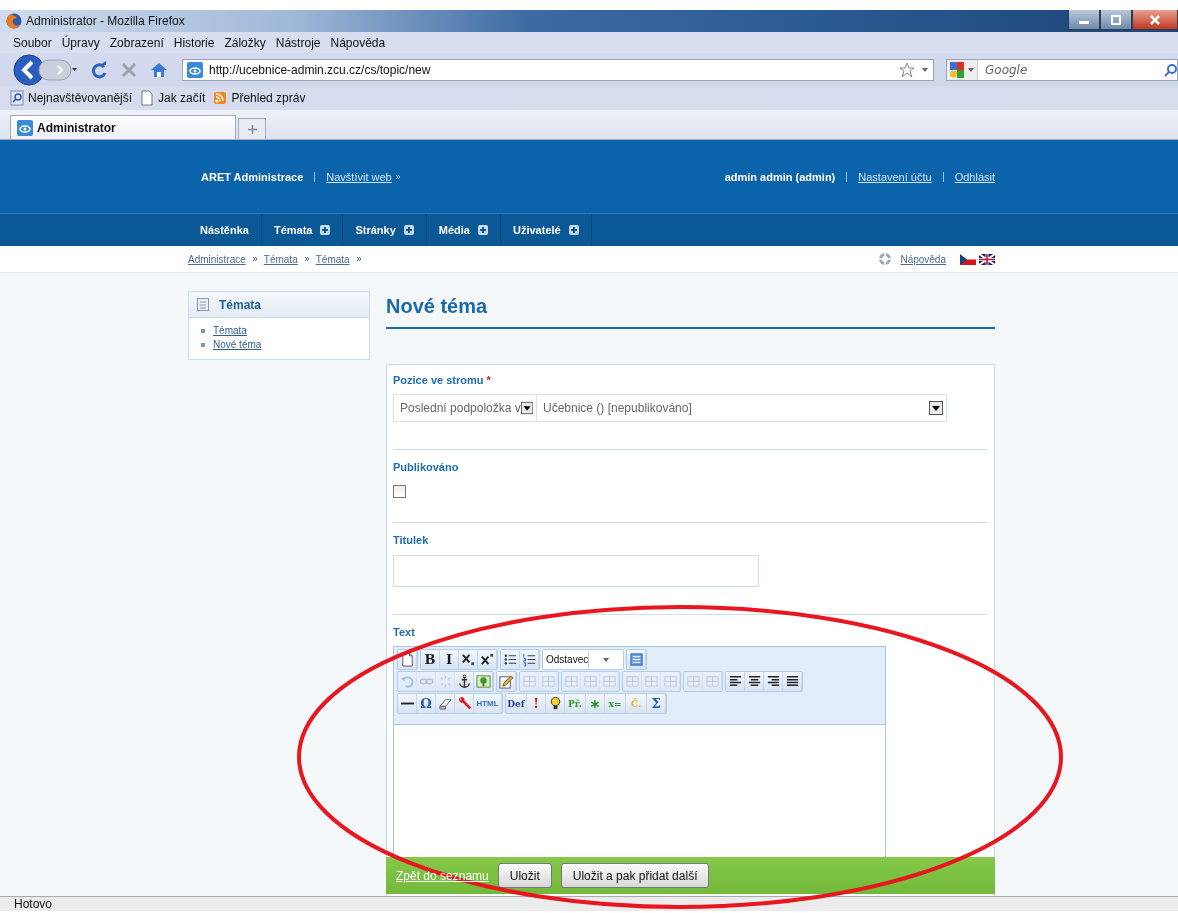  Describe the element at coordinates (576, 571) in the screenshot. I see `caption-field` at that location.